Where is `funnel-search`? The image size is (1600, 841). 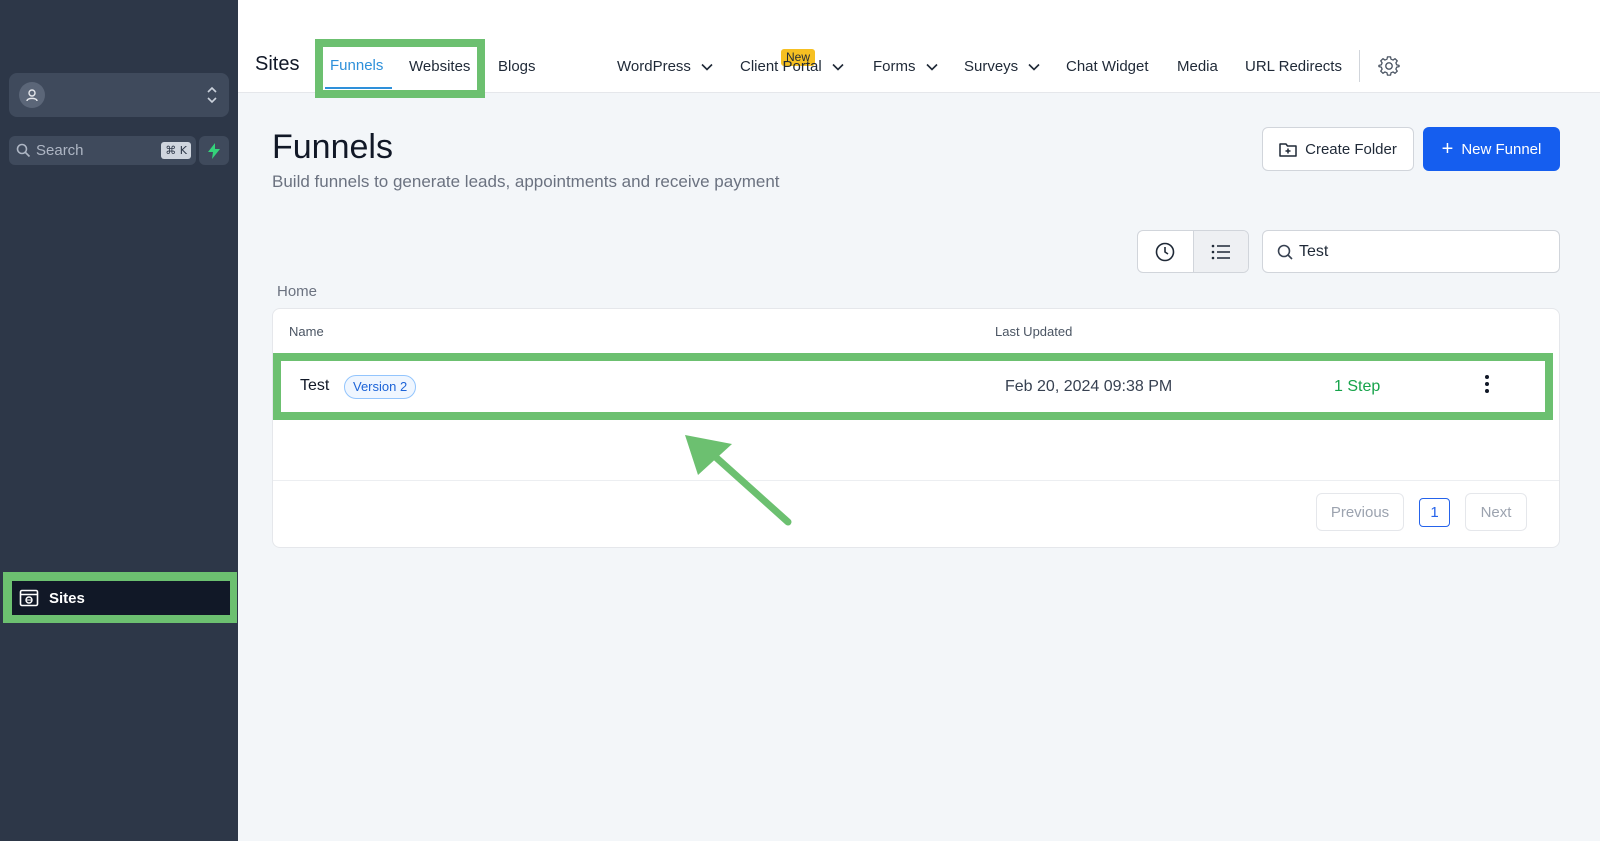 funnel-search is located at coordinates (1411, 251).